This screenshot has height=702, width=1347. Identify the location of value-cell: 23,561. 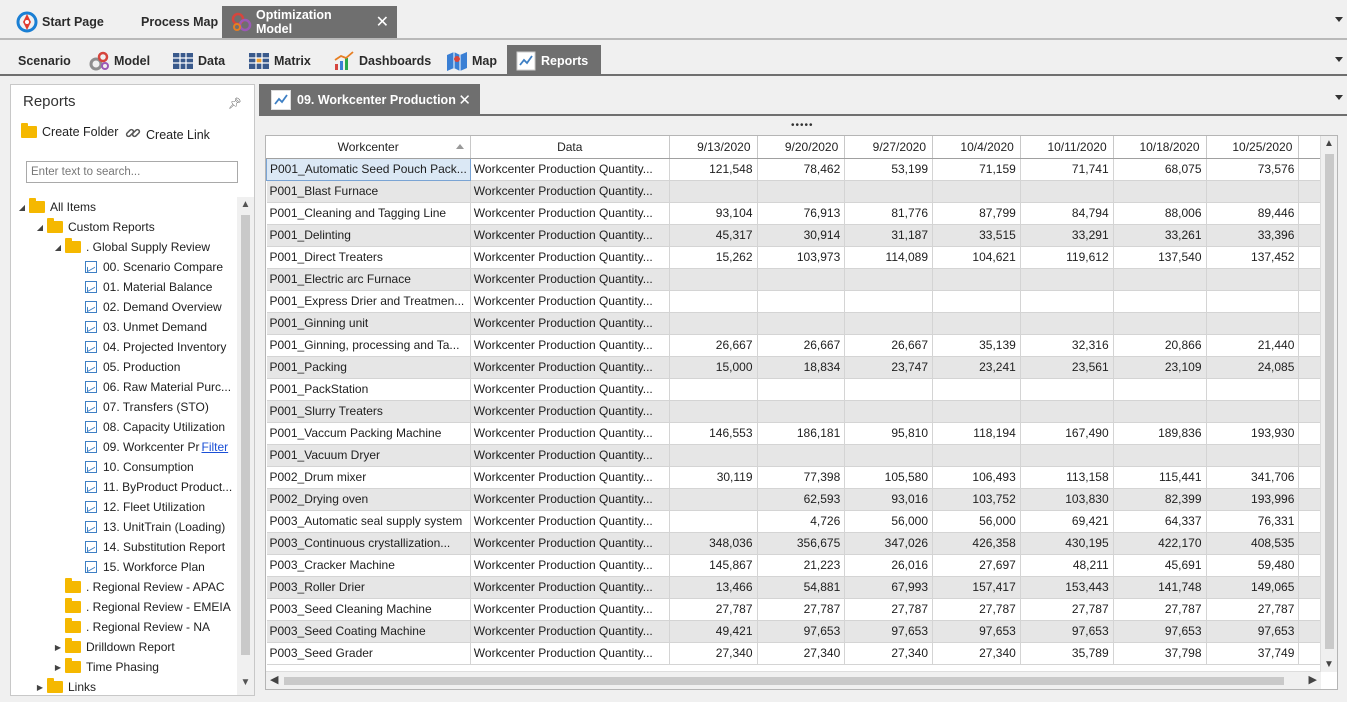
(1067, 367).